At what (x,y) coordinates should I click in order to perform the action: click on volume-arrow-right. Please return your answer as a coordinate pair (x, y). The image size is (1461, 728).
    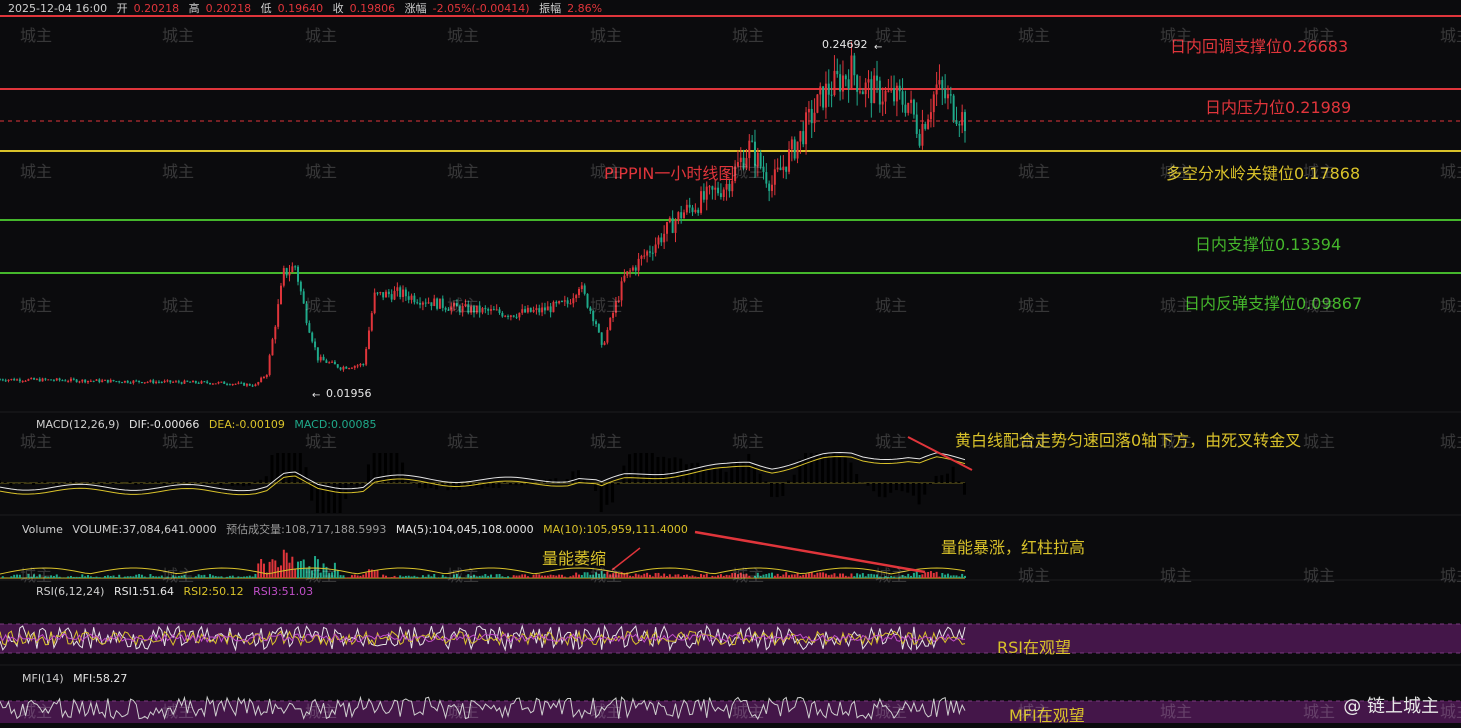
    Looking at the image, I should click on (810, 552).